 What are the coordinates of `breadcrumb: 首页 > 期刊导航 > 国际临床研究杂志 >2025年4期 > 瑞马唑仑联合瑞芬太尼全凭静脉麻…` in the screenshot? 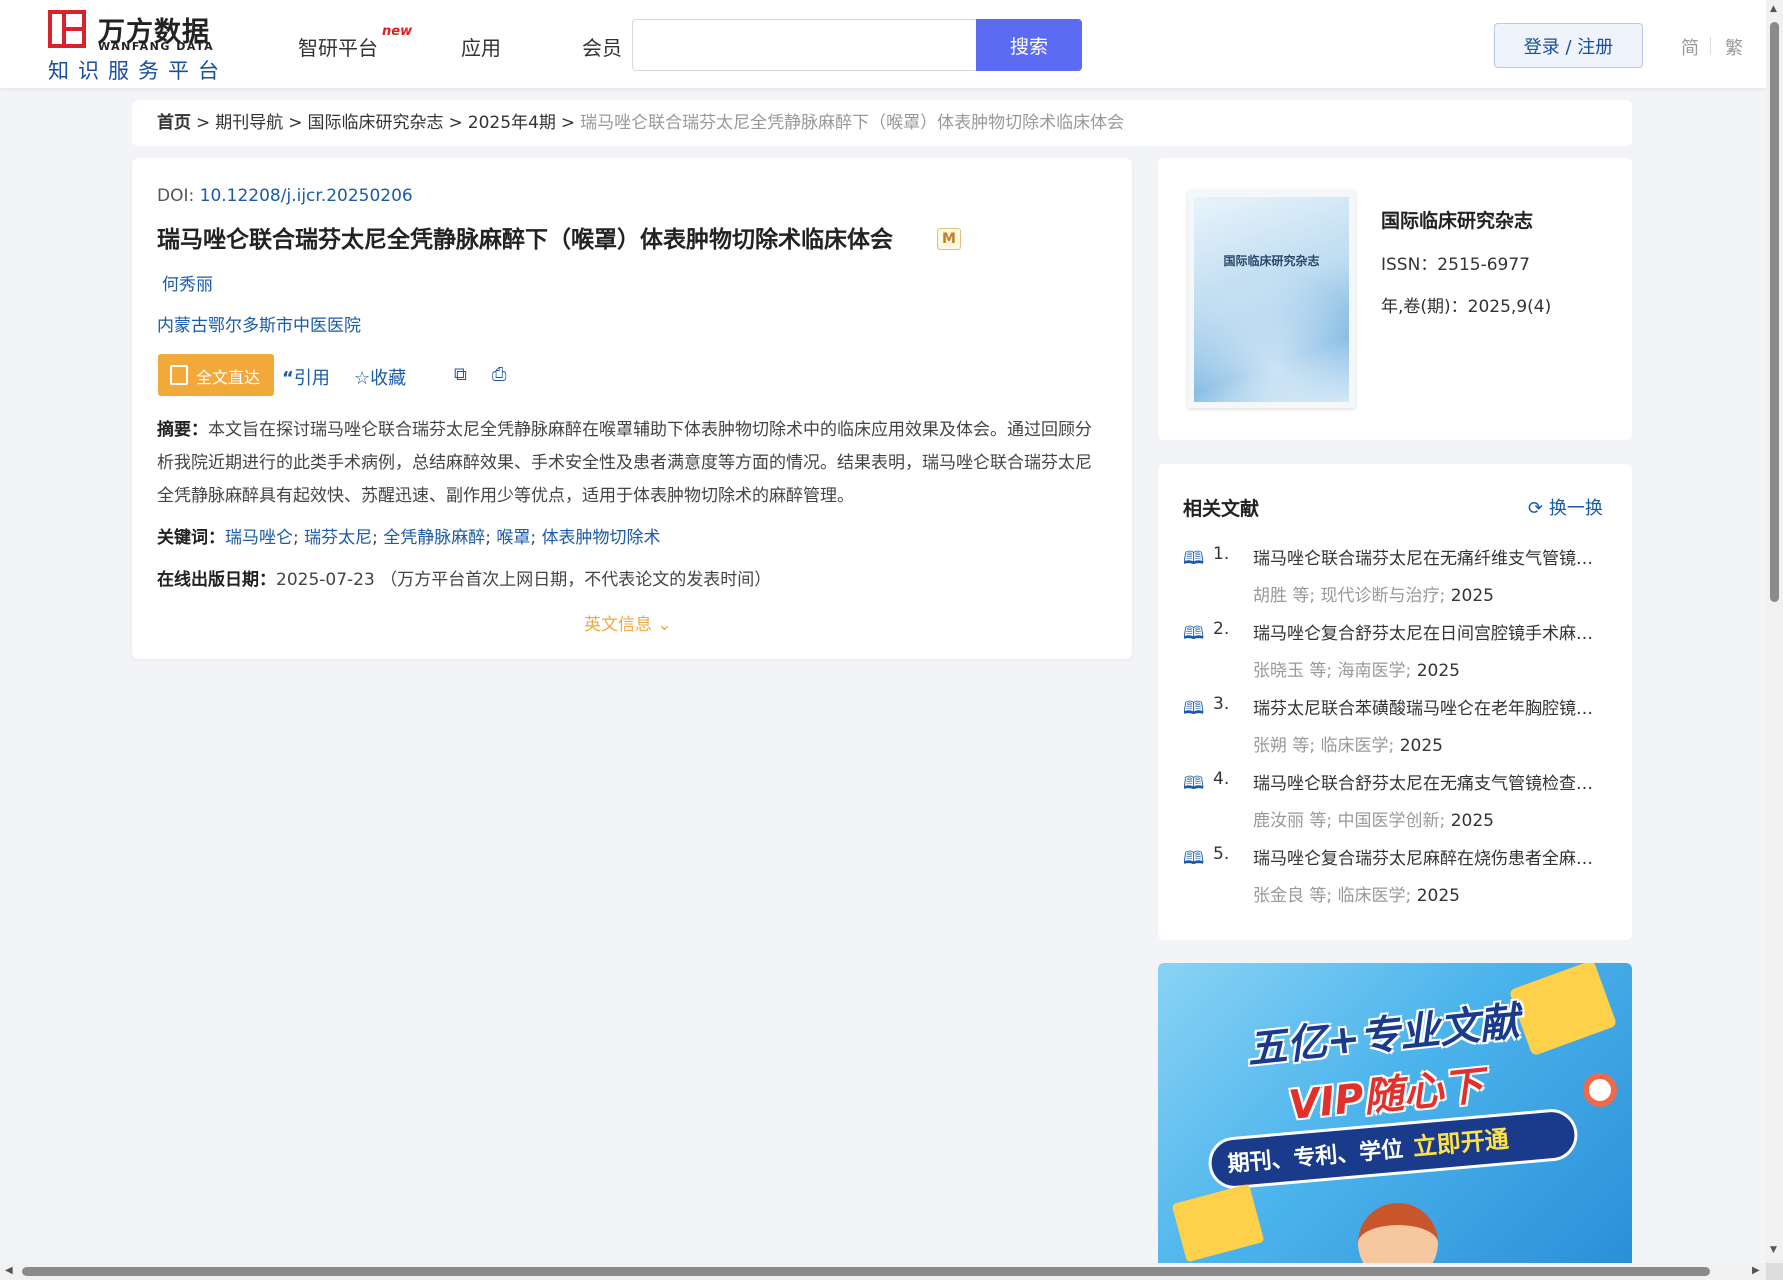 It's located at (882, 123).